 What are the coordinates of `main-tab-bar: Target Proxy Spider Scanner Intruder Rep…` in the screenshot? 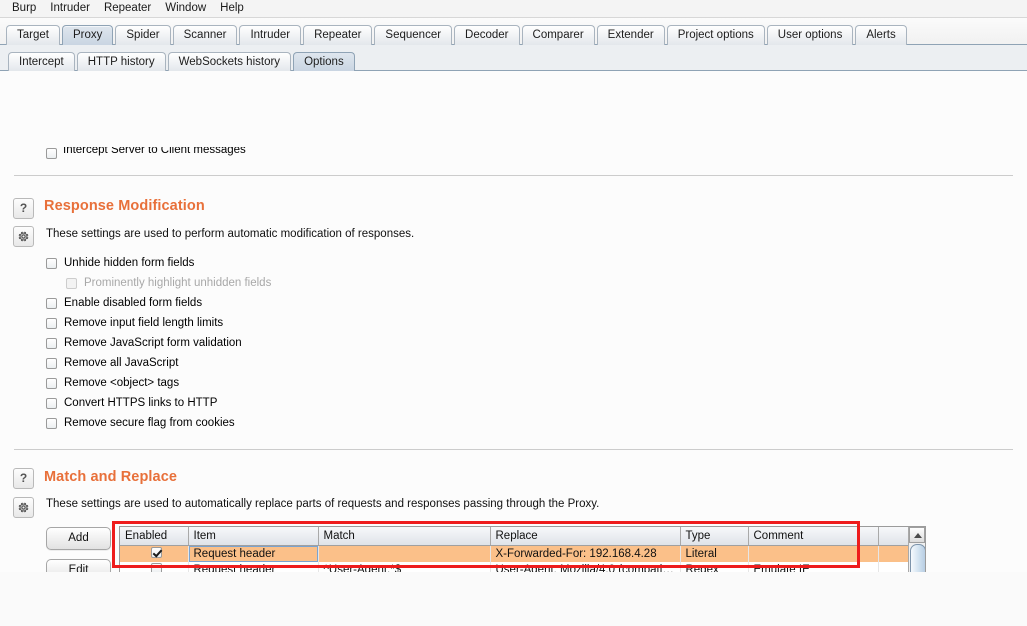 It's located at (513, 31).